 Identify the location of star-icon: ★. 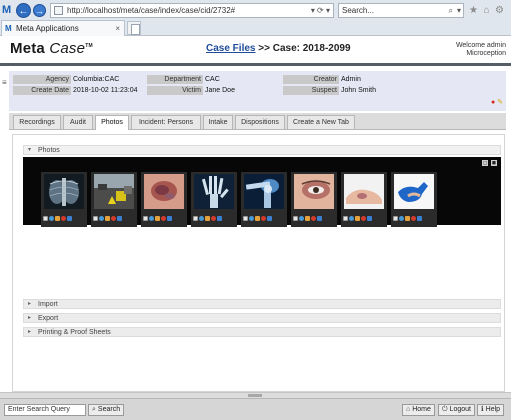
(473, 10).